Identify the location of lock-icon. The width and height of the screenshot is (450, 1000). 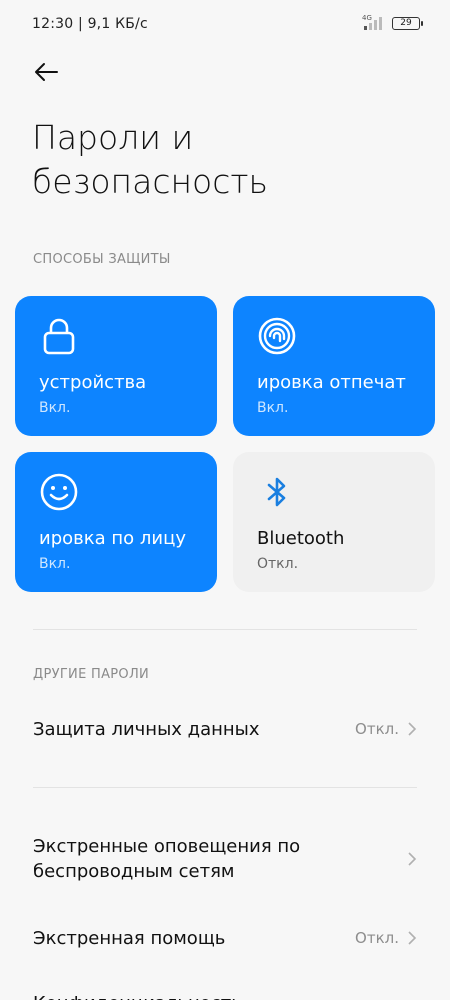
(59, 336).